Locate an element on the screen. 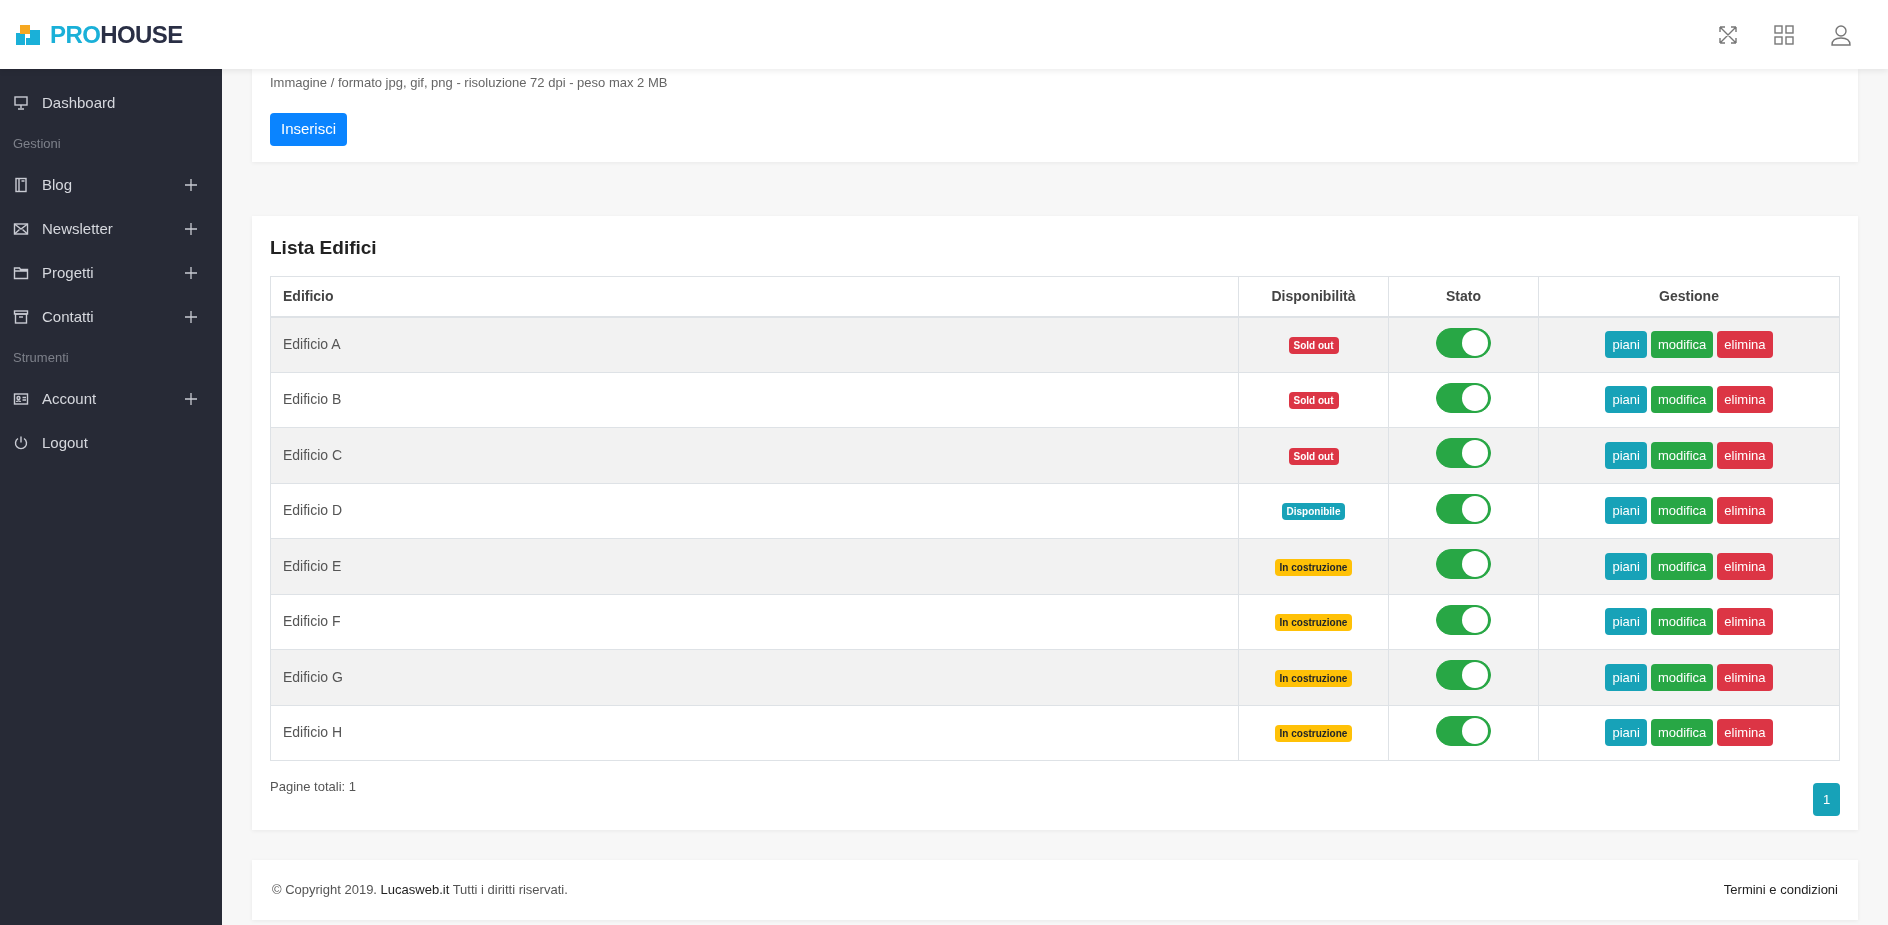 This screenshot has width=1888, height=925. table-cell: Edificio D is located at coordinates (754, 511).